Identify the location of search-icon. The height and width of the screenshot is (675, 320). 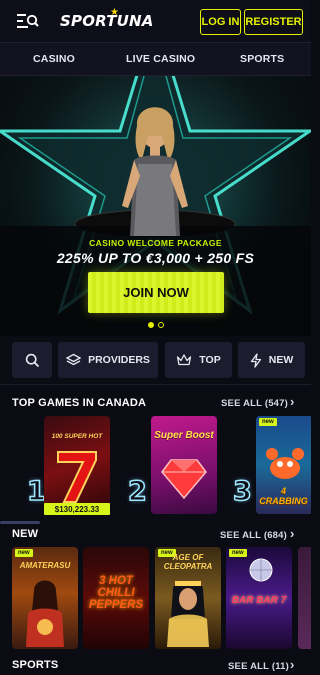
(32, 360).